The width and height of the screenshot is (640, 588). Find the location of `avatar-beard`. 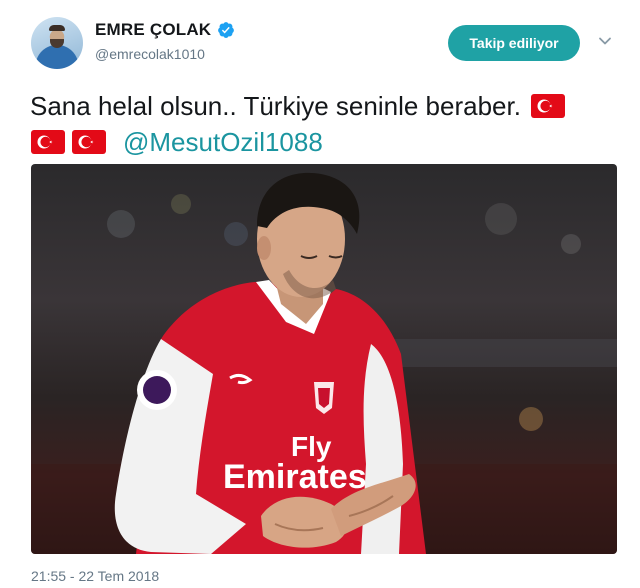

avatar-beard is located at coordinates (57, 43).